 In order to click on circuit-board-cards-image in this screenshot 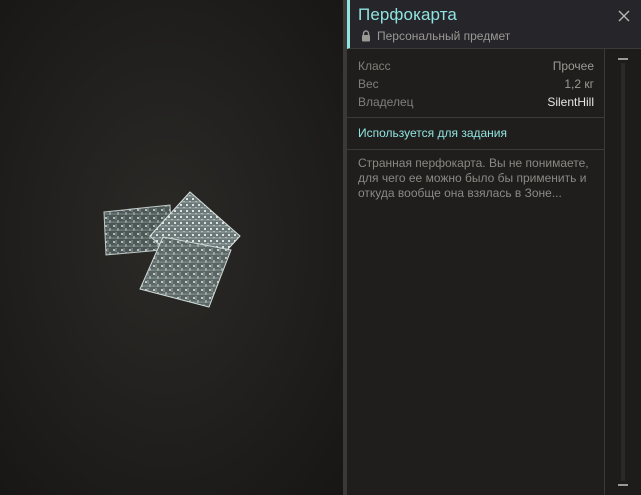, I will do `click(172, 249)`.